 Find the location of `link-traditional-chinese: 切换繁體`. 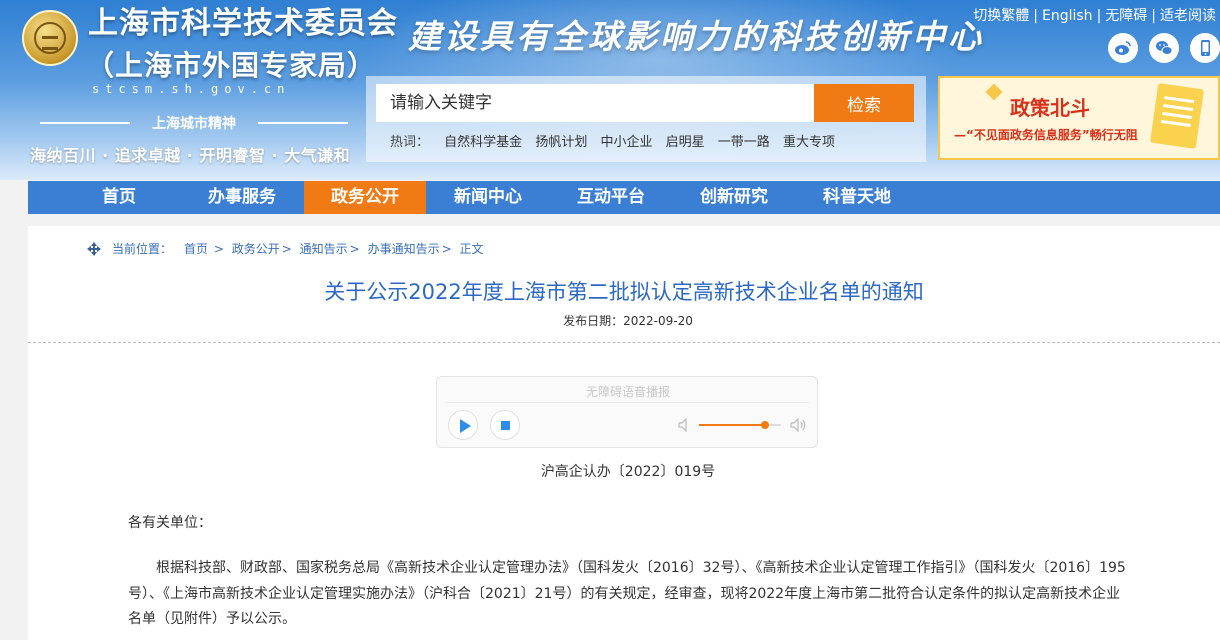

link-traditional-chinese: 切换繁體 is located at coordinates (1001, 16).